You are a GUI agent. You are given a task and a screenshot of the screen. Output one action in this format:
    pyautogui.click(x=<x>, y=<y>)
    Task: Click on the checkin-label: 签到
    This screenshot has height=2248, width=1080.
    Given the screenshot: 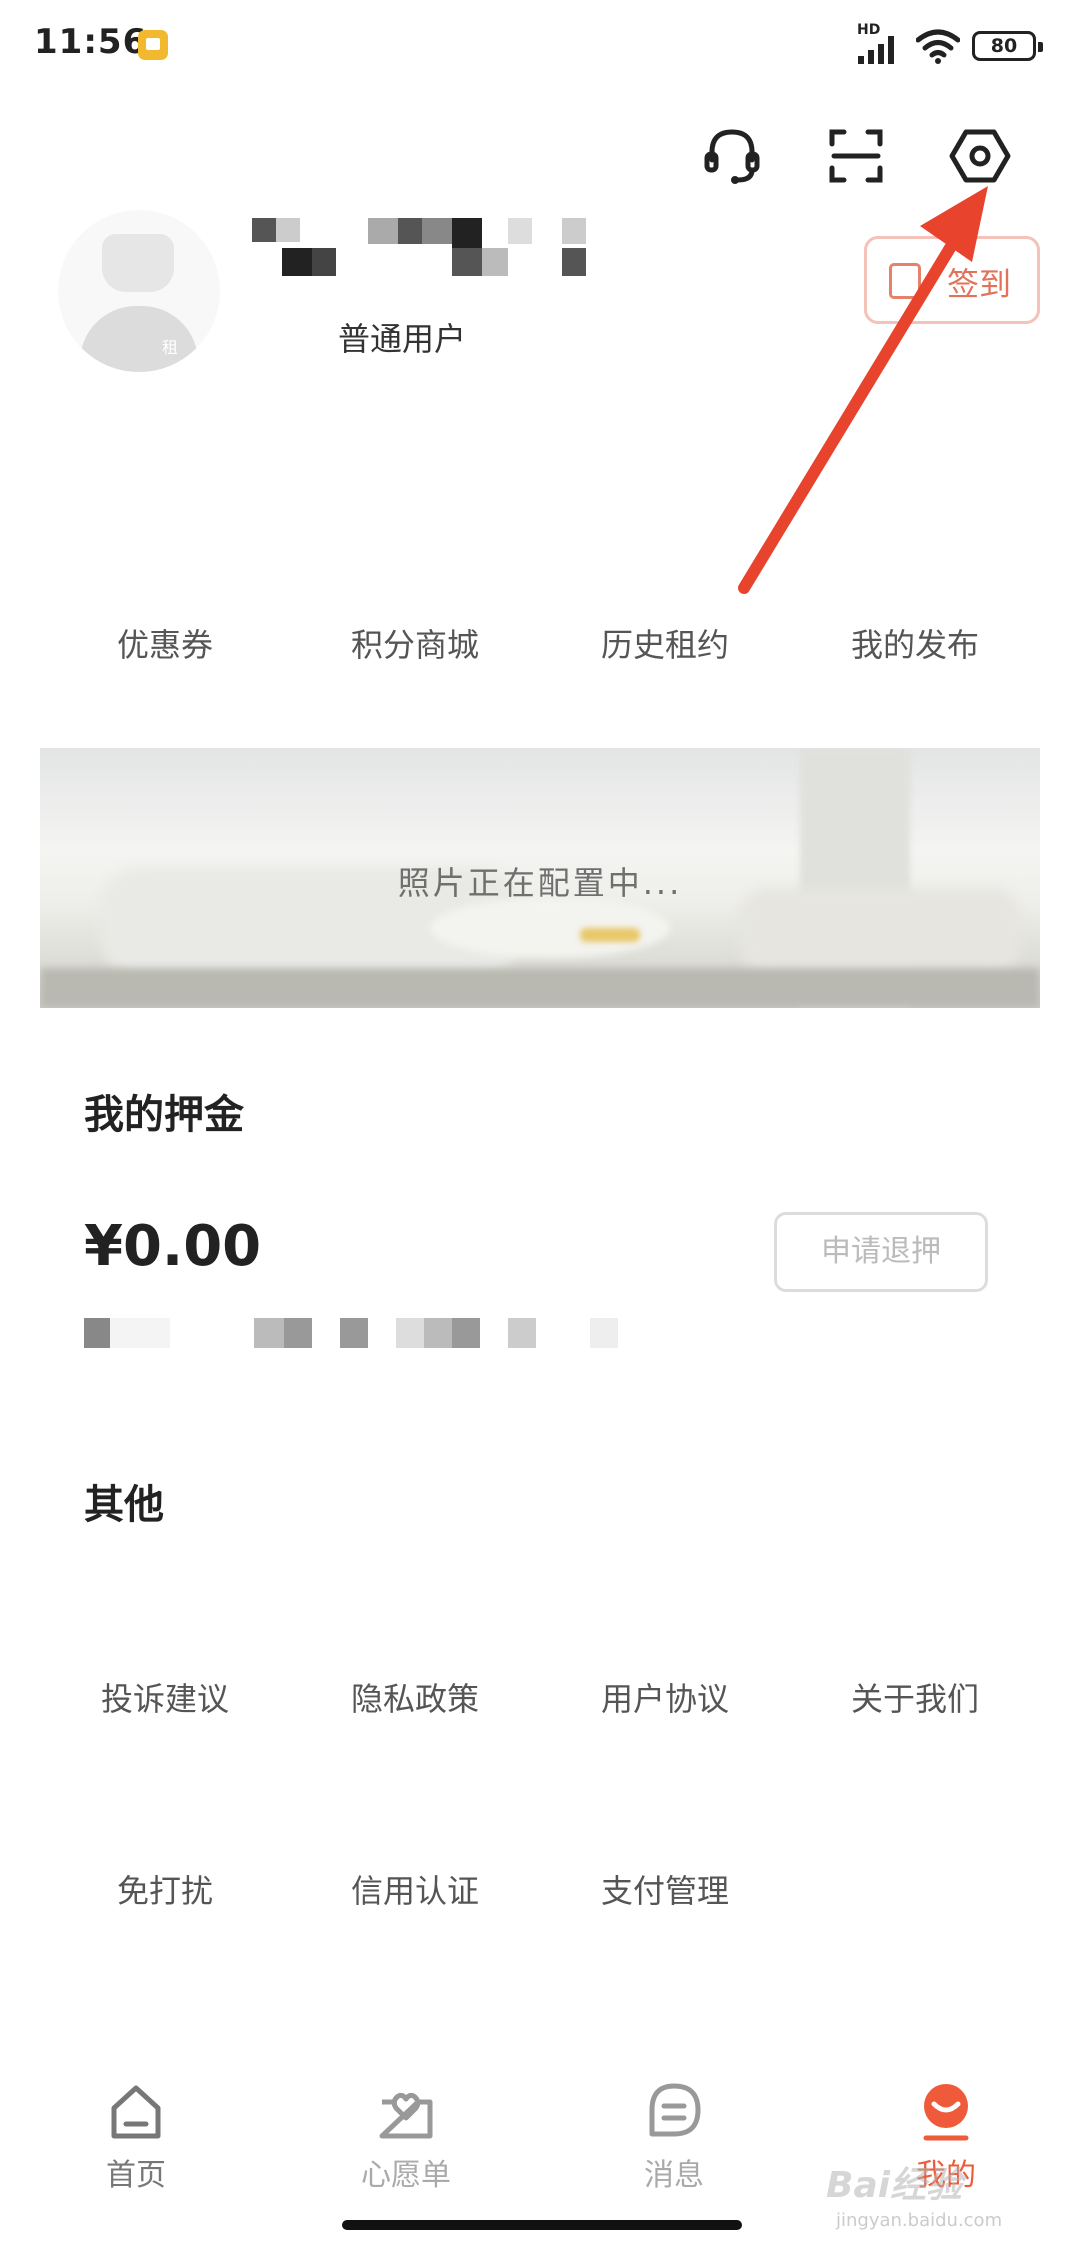 What is the action you would take?
    pyautogui.click(x=979, y=284)
    